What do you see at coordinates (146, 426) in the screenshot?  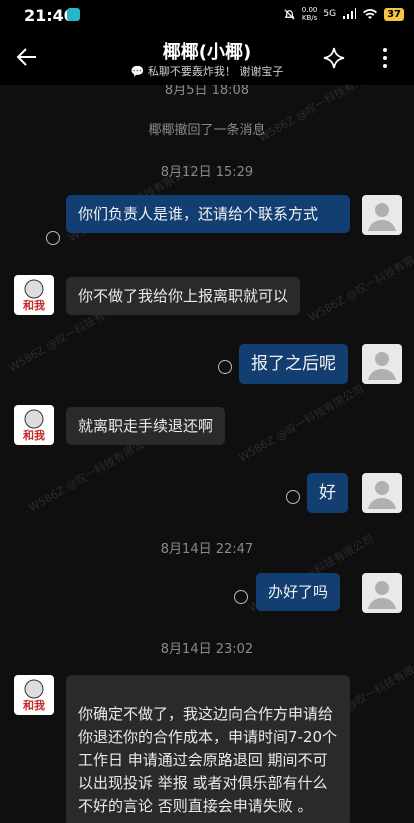 I see `message-bubble: 就离职走手续退还啊` at bounding box center [146, 426].